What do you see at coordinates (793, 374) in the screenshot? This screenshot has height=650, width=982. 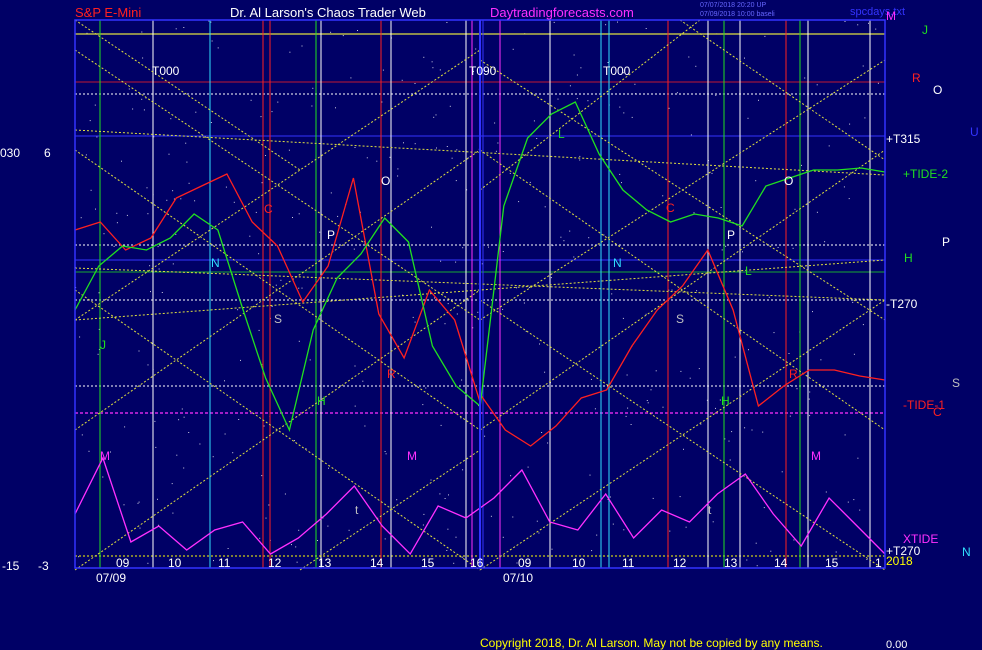 I see `planet-marker: R` at bounding box center [793, 374].